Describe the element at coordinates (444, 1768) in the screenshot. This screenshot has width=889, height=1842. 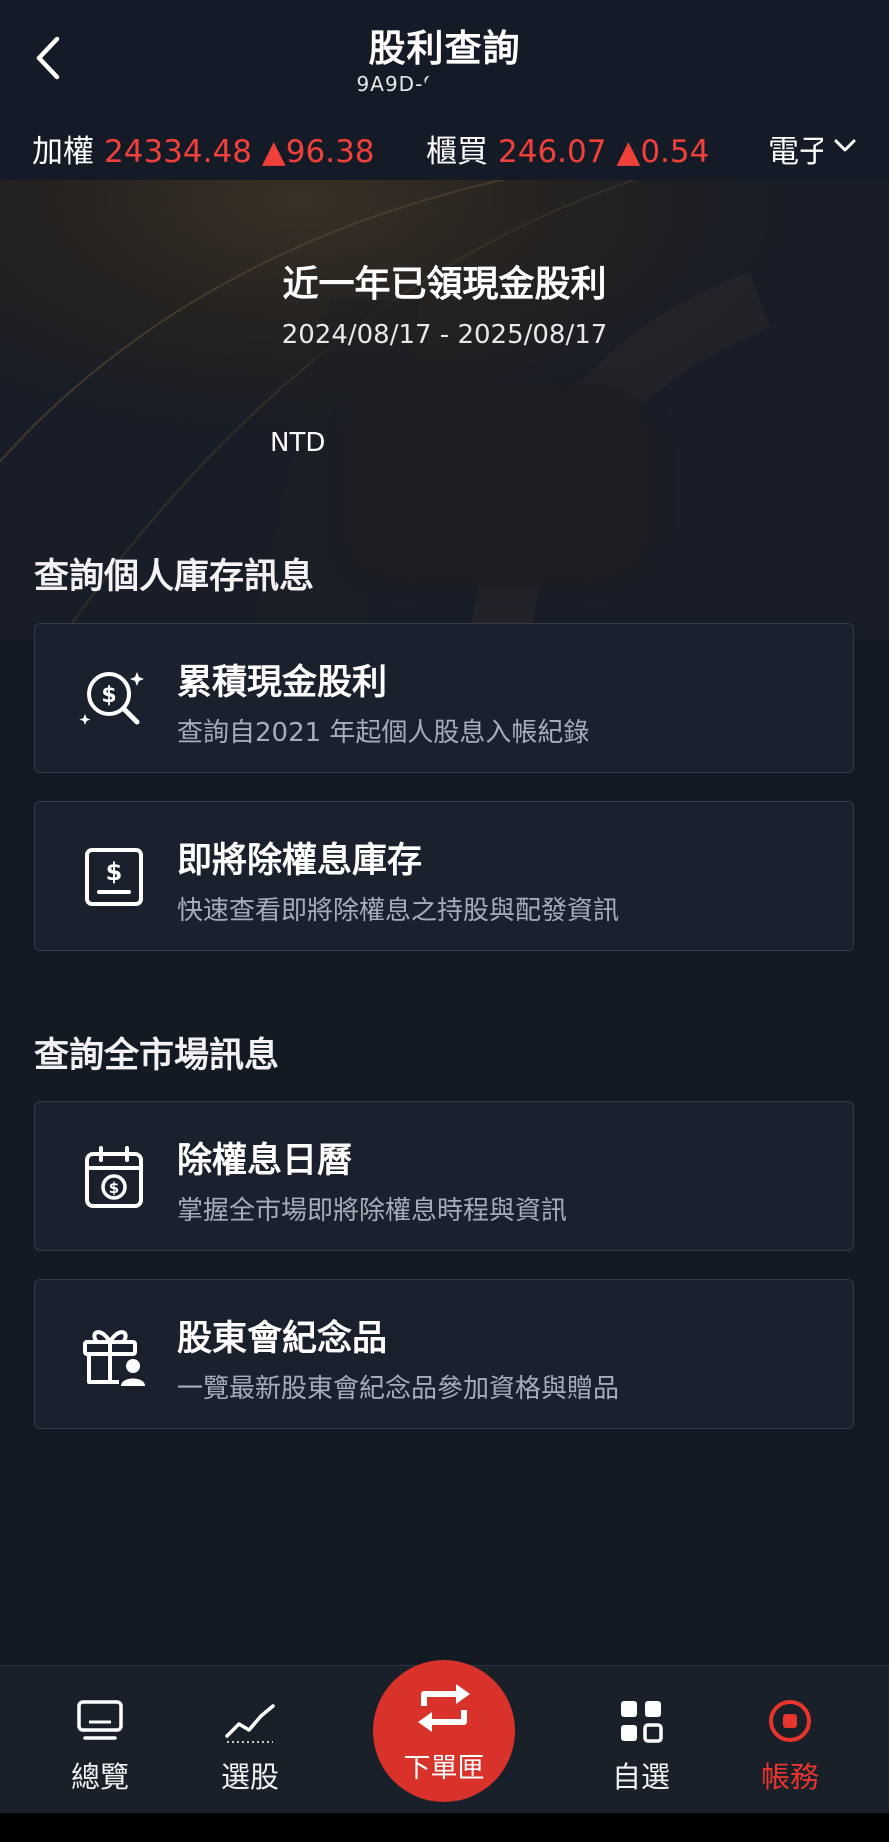
I see `order-box-label: 下單匣` at that location.